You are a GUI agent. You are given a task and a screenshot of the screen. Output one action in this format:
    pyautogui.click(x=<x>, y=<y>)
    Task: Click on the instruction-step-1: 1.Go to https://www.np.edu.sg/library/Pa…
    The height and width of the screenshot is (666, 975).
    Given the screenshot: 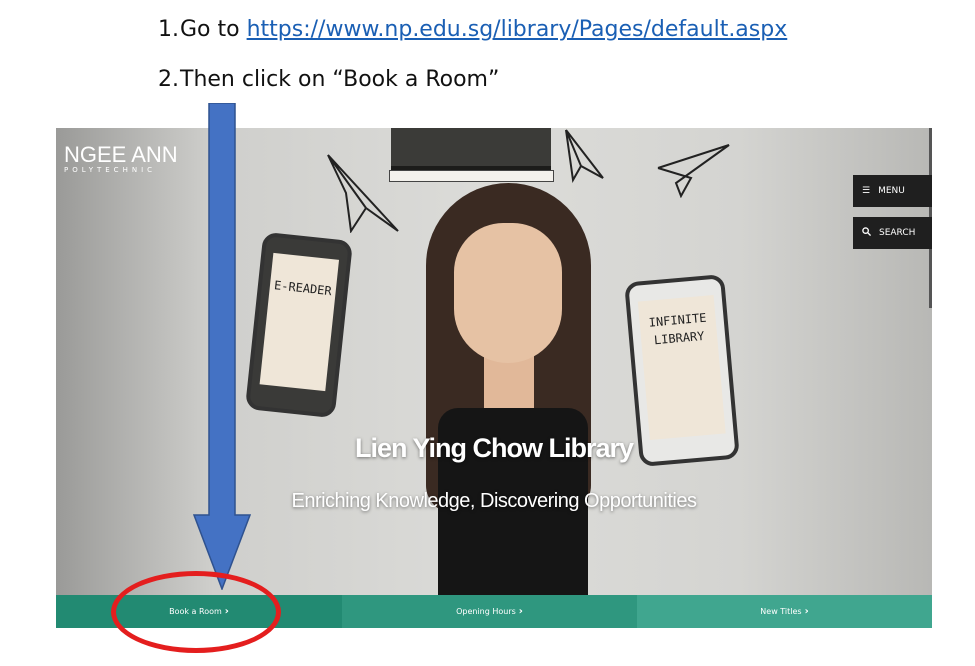 What is the action you would take?
    pyautogui.click(x=472, y=29)
    